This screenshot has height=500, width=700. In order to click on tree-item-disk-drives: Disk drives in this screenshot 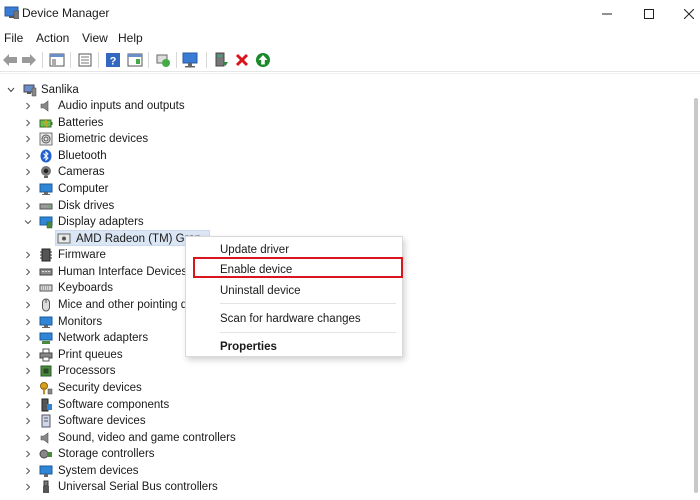, I will do `click(100, 206)`.